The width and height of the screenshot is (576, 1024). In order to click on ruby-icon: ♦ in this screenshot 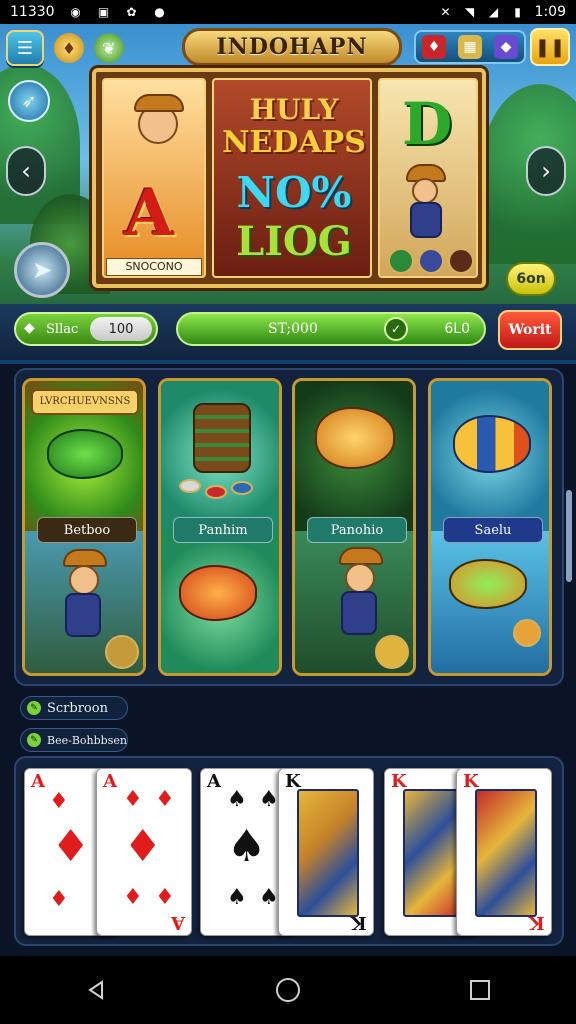, I will do `click(434, 47)`.